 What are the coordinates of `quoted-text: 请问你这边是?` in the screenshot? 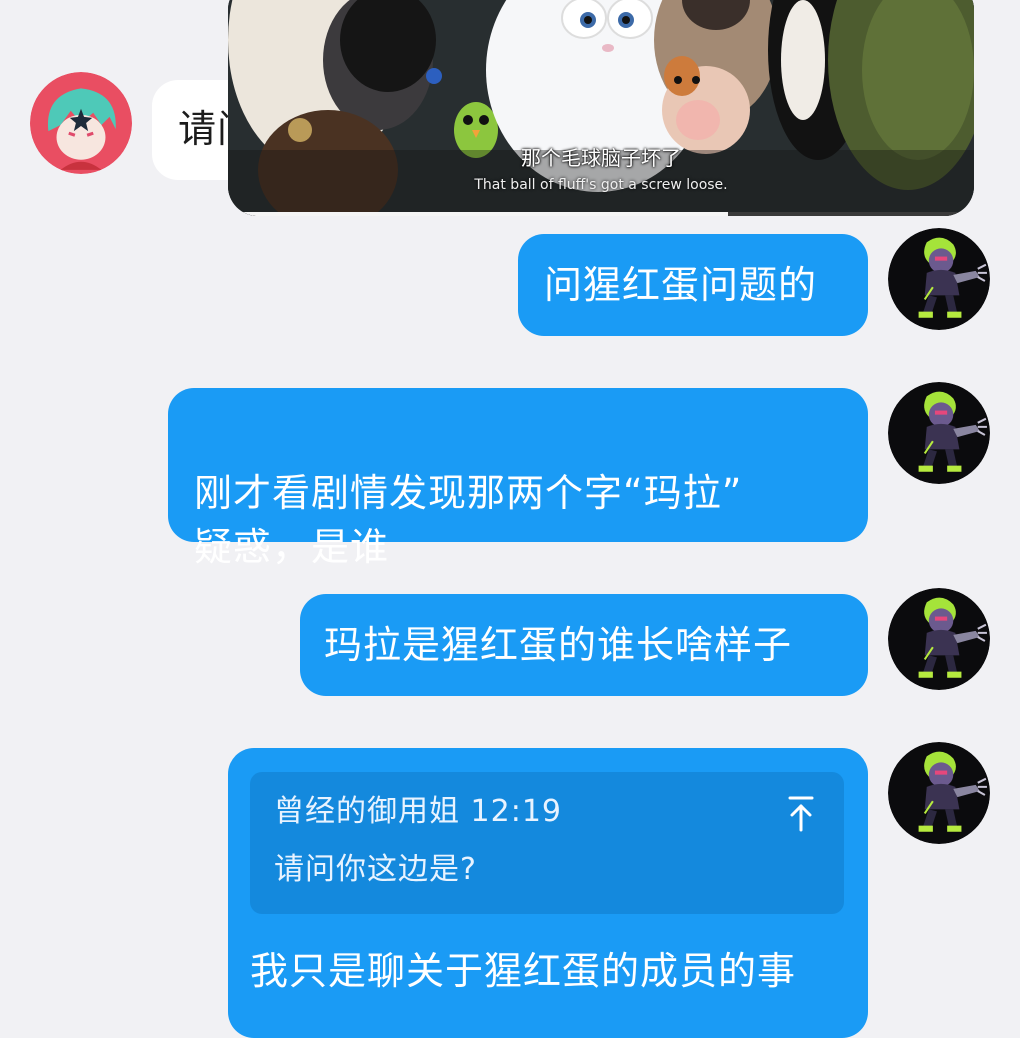 It's located at (375, 869).